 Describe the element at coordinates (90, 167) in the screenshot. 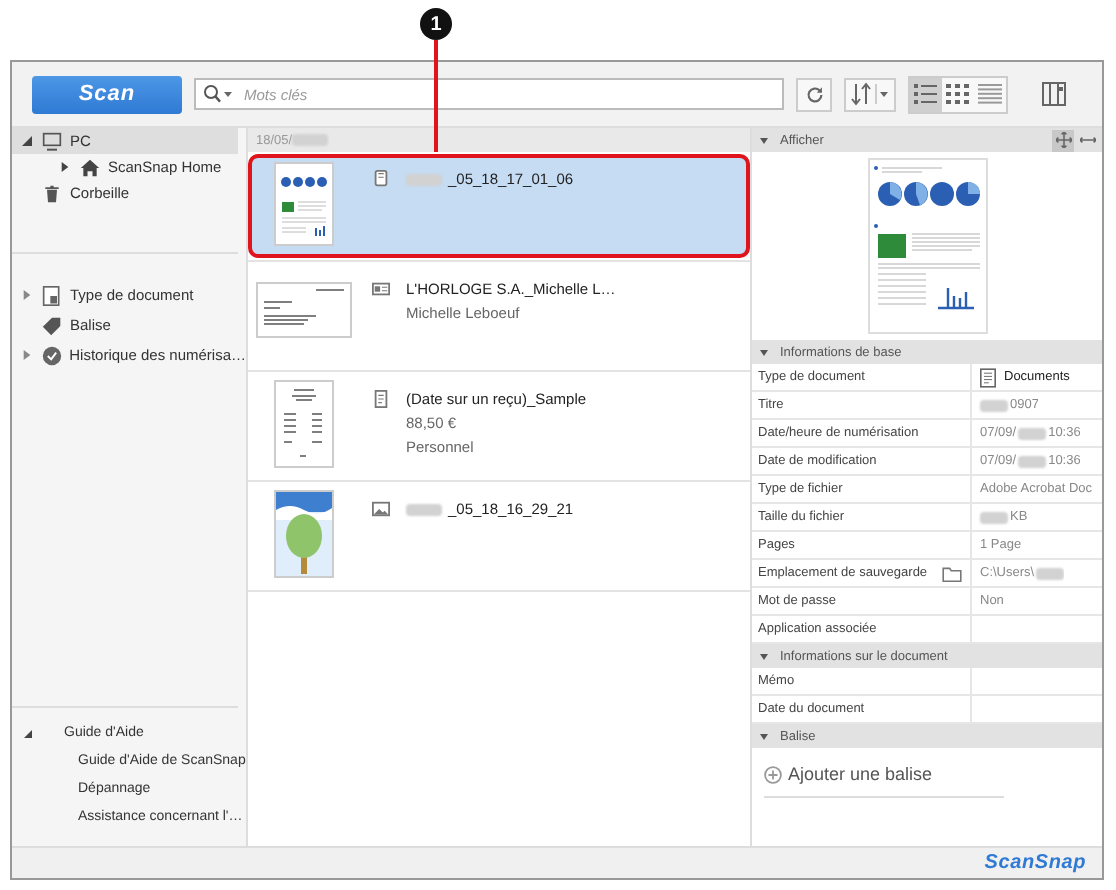

I see `house-icon` at that location.